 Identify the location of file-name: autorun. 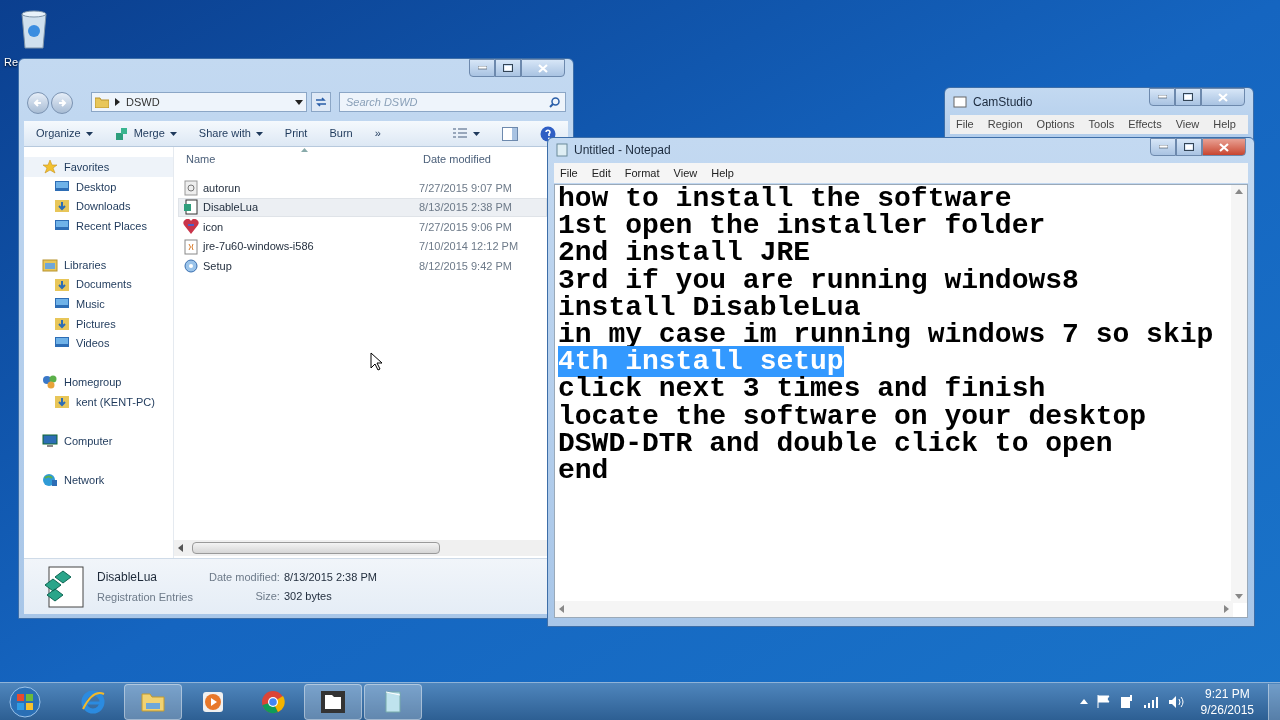
(222, 188).